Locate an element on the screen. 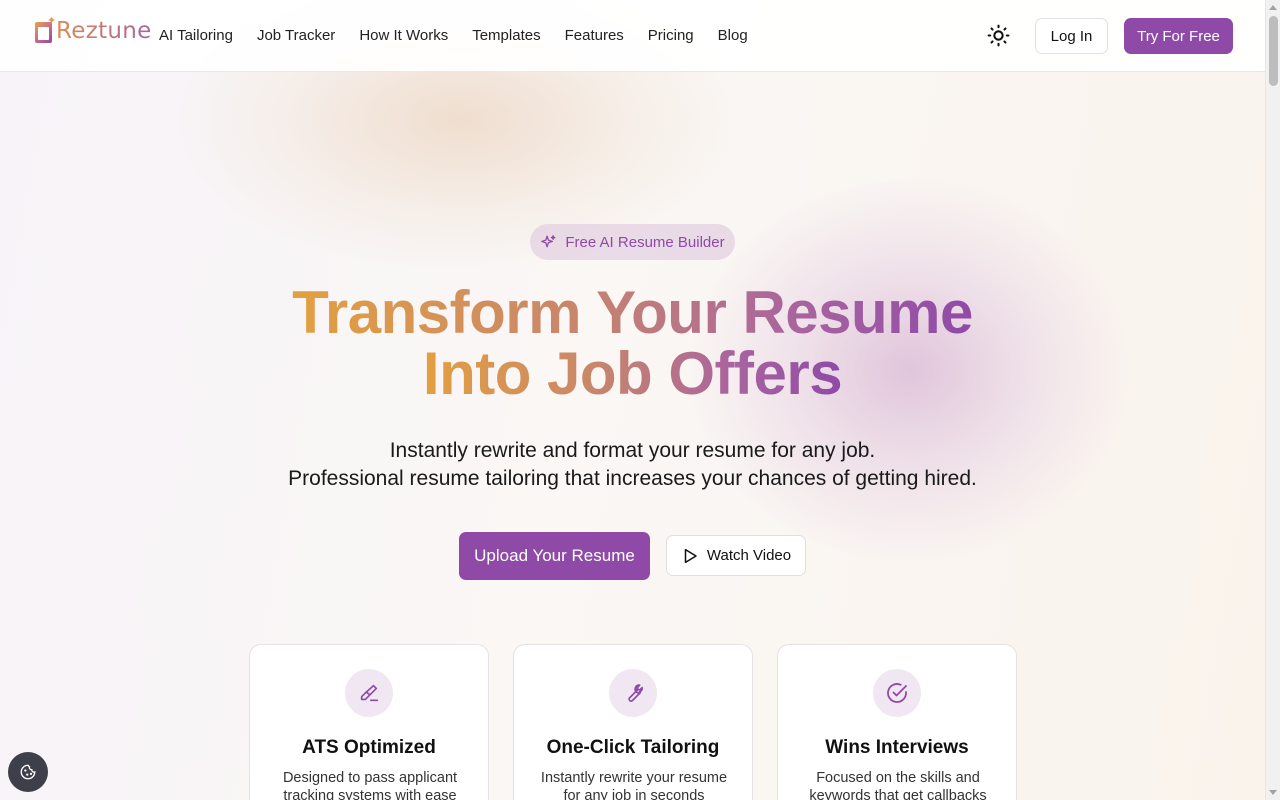 This screenshot has width=1280, height=800. nav-job-tracker: Job Tracker is located at coordinates (296, 35).